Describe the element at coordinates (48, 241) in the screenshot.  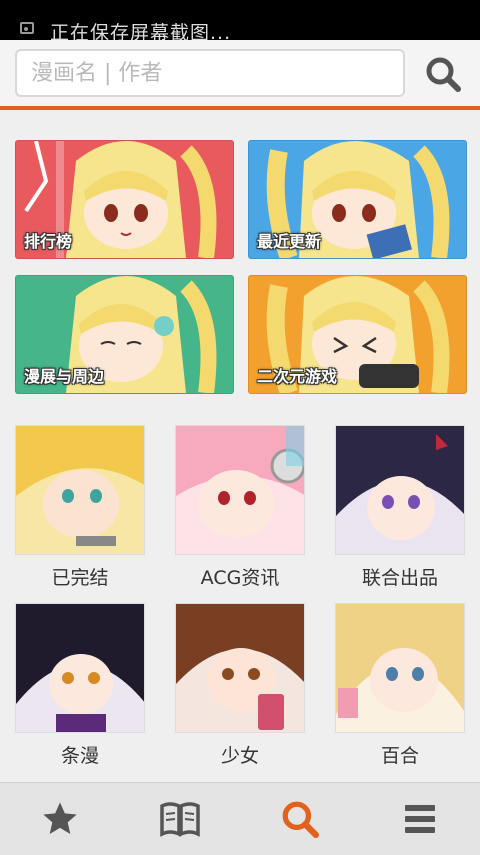
I see `featured-label: 排行榜` at that location.